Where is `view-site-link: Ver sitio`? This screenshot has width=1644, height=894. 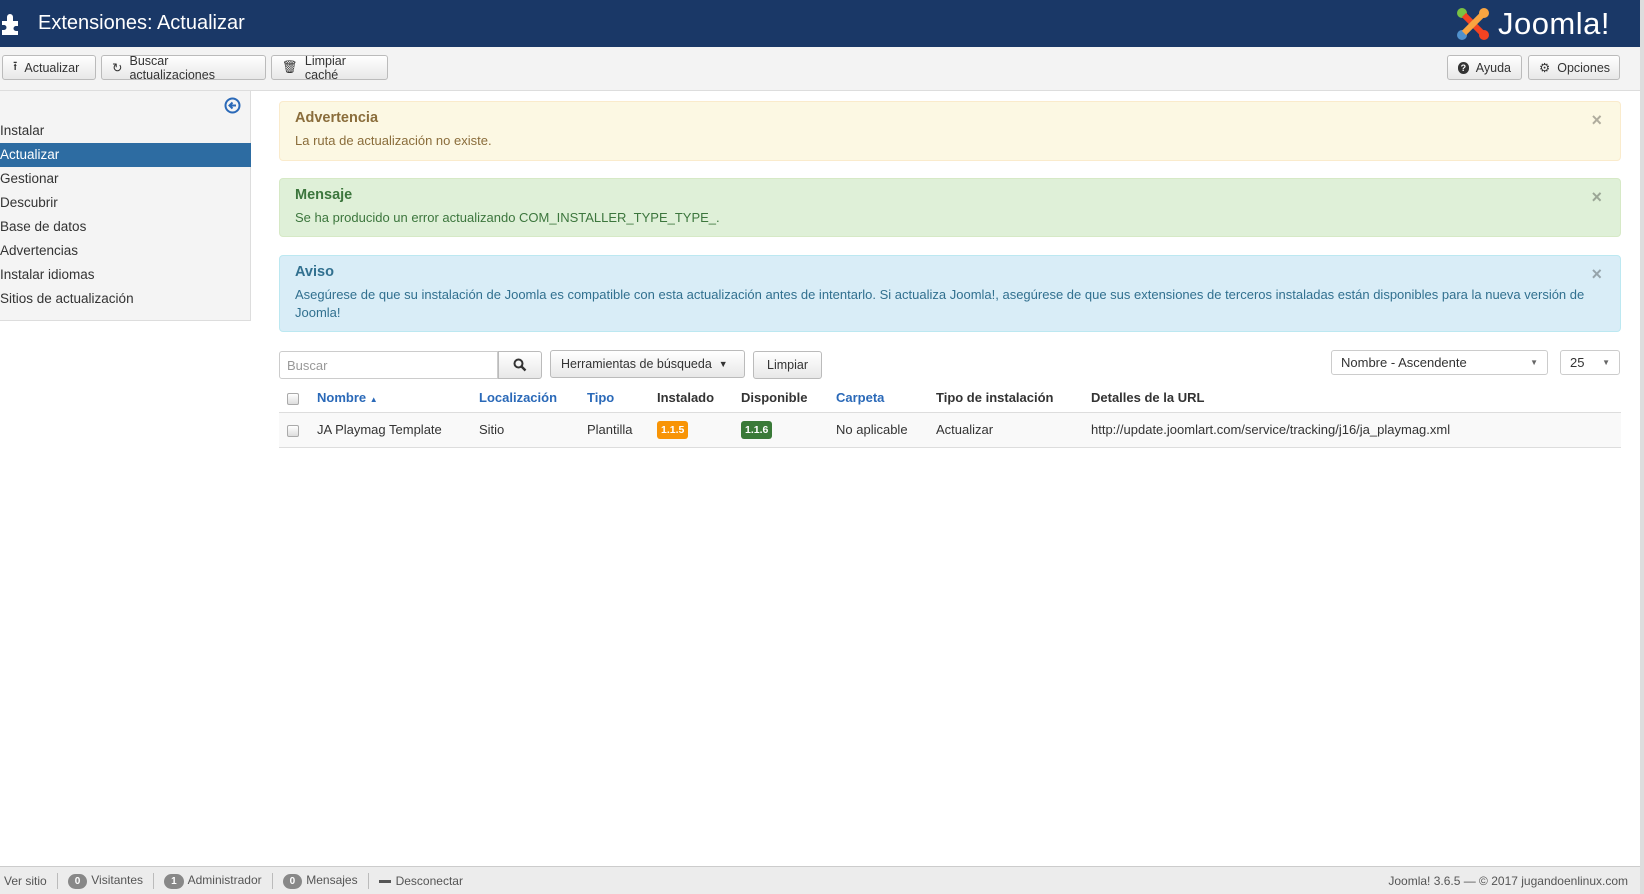 view-site-link: Ver sitio is located at coordinates (25, 881).